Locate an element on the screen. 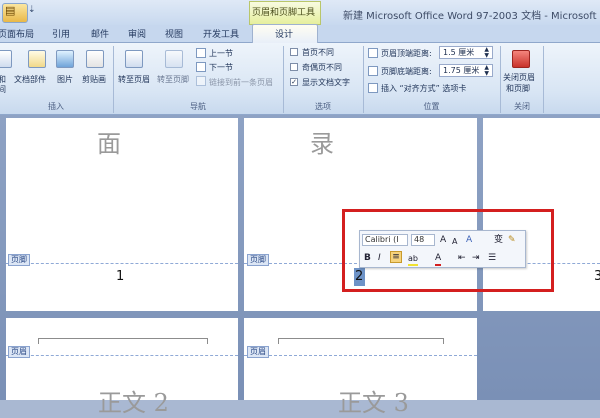  close-icon is located at coordinates (521, 59).